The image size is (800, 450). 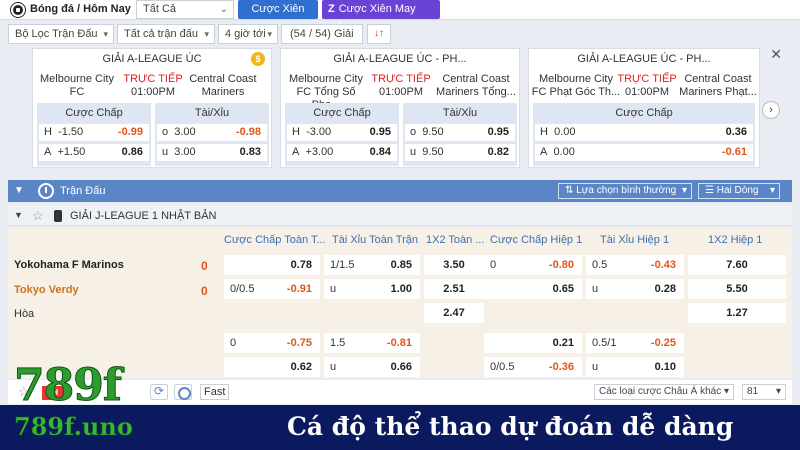 What do you see at coordinates (533, 265) in the screenshot?
I see `odds-cell: 0 -0.80` at bounding box center [533, 265].